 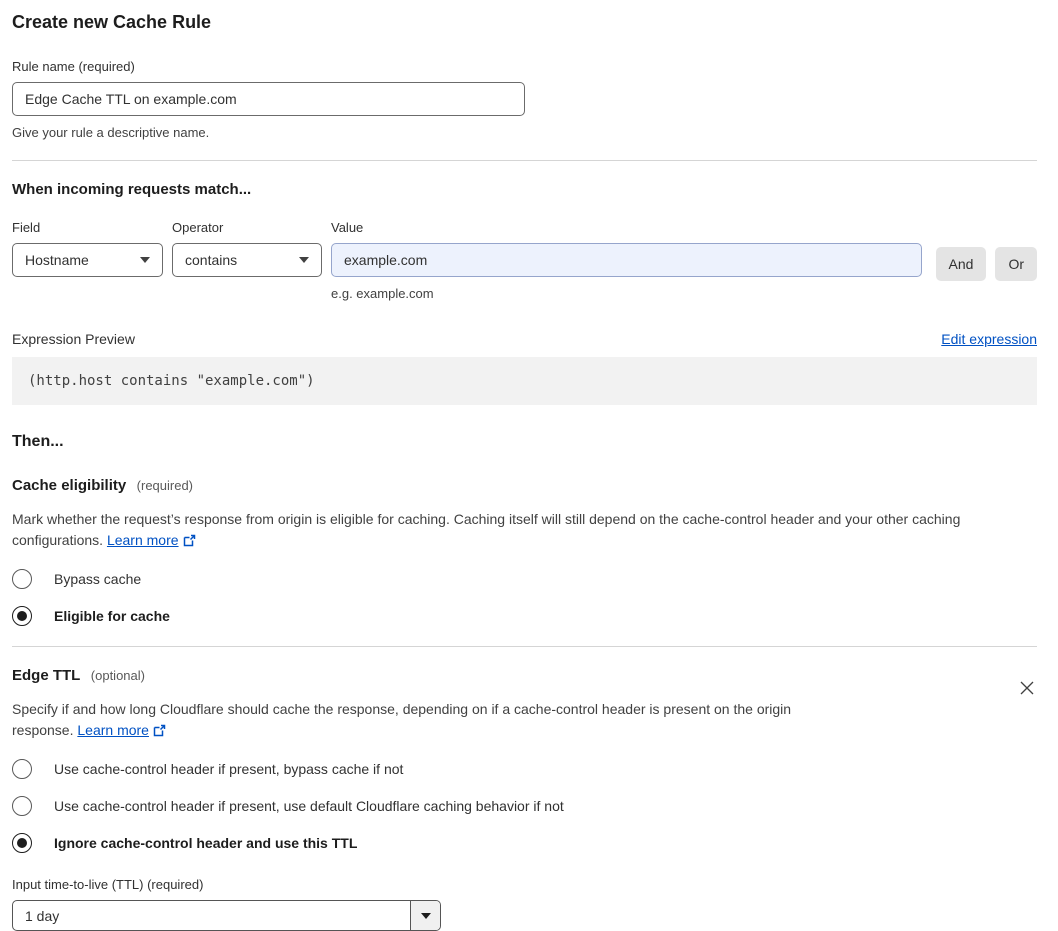 What do you see at coordinates (57, 260) in the screenshot?
I see `field-dropdown-value: Hostname` at bounding box center [57, 260].